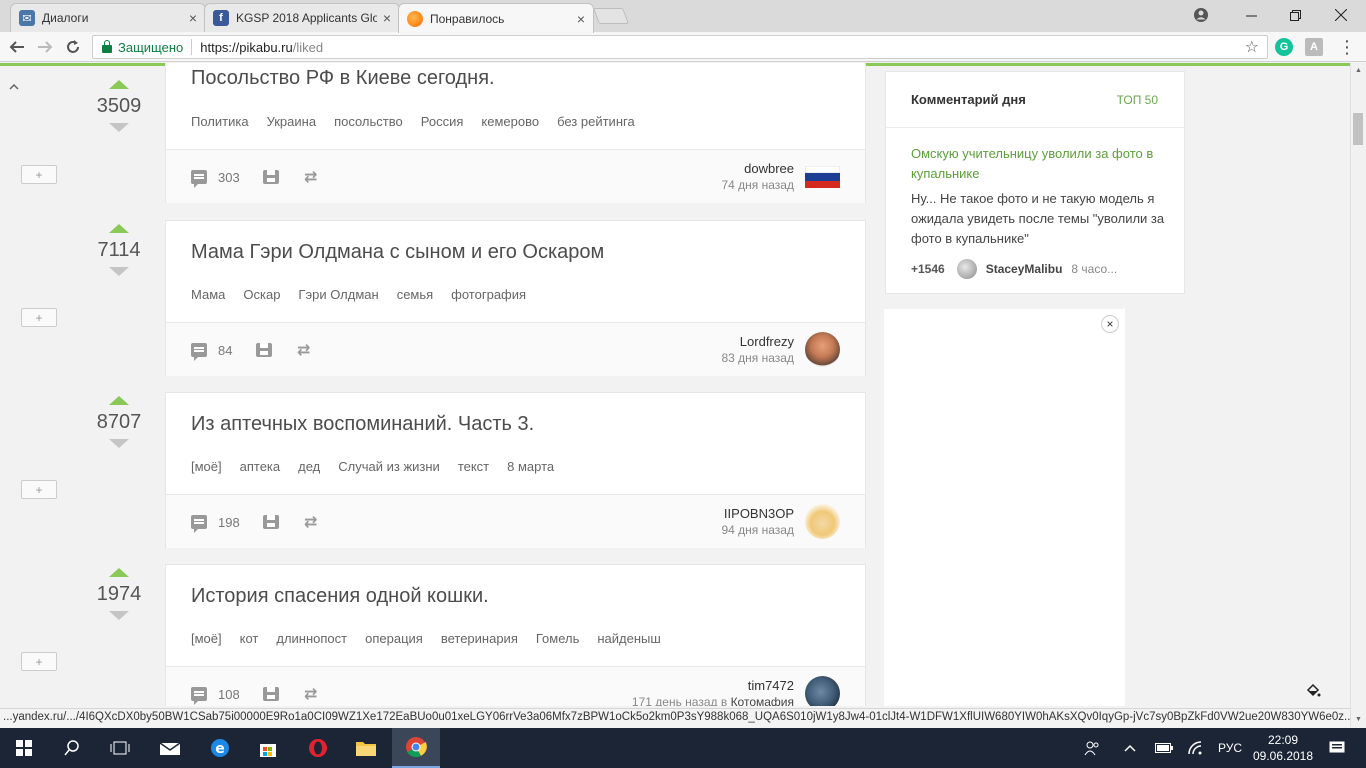 This screenshot has height=768, width=1366. I want to click on comments-count: 108, so click(229, 694).